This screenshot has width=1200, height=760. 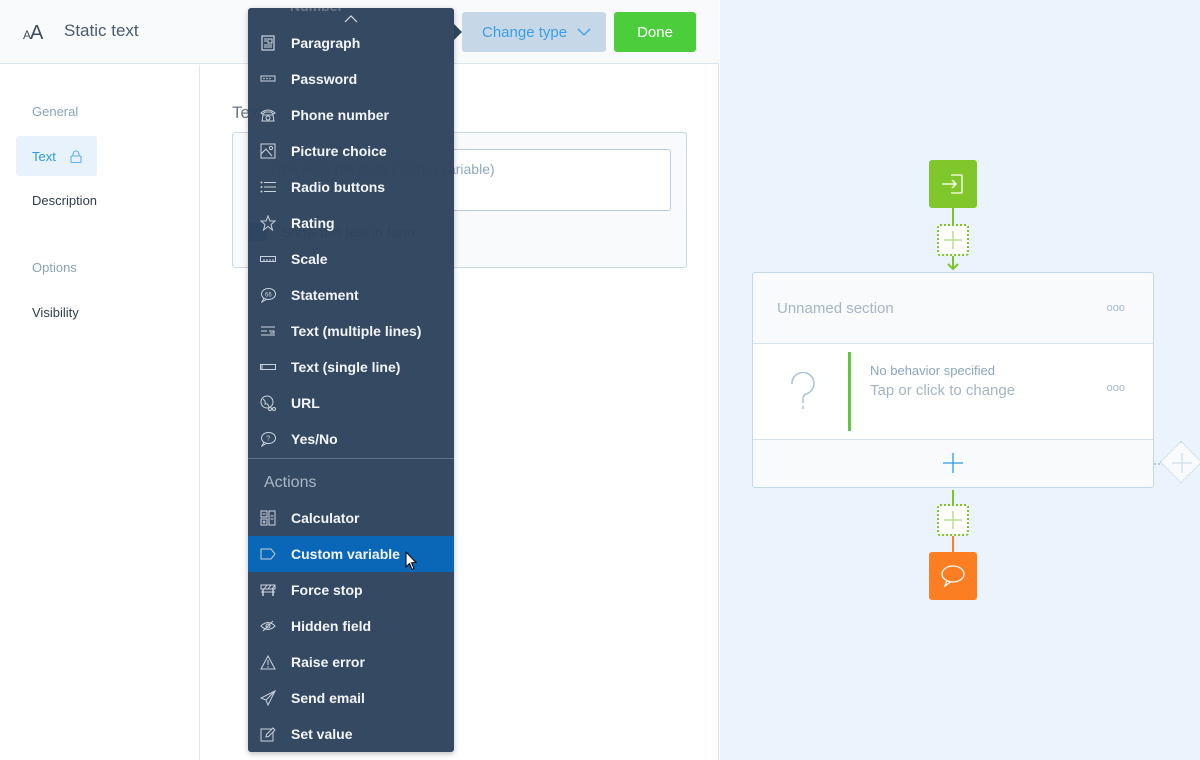 I want to click on menu-item-radio-buttons: Radio buttons, so click(x=351, y=187).